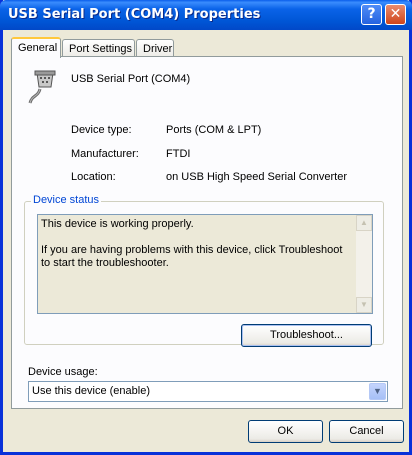 The height and width of the screenshot is (455, 412). Describe the element at coordinates (178, 154) in the screenshot. I see `manufacturer-value: FTDI` at that location.